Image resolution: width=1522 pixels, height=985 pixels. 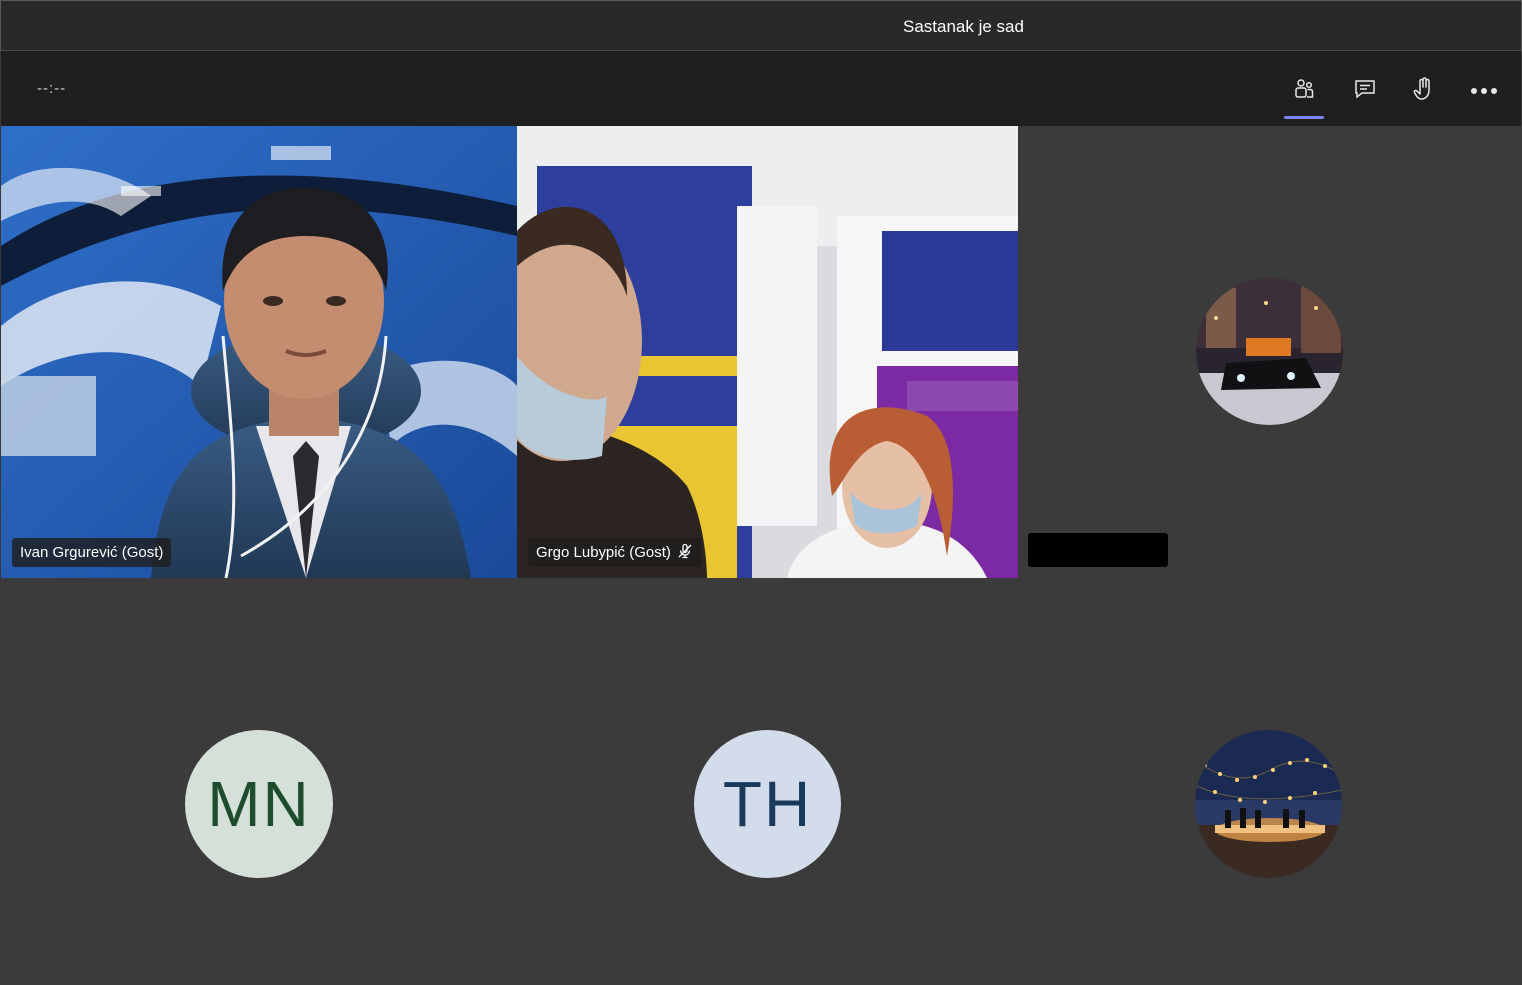 I want to click on participant-name: Ivan Grgurević (Gost), so click(x=92, y=552).